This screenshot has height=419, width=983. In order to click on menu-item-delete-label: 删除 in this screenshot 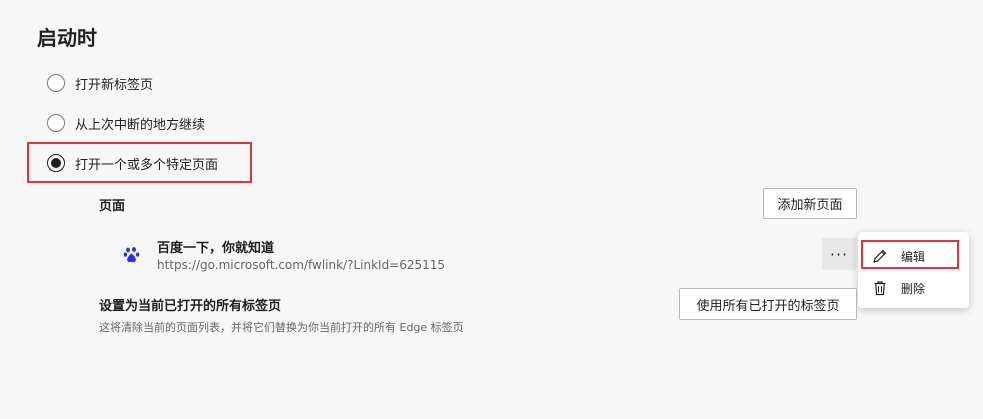, I will do `click(913, 288)`.